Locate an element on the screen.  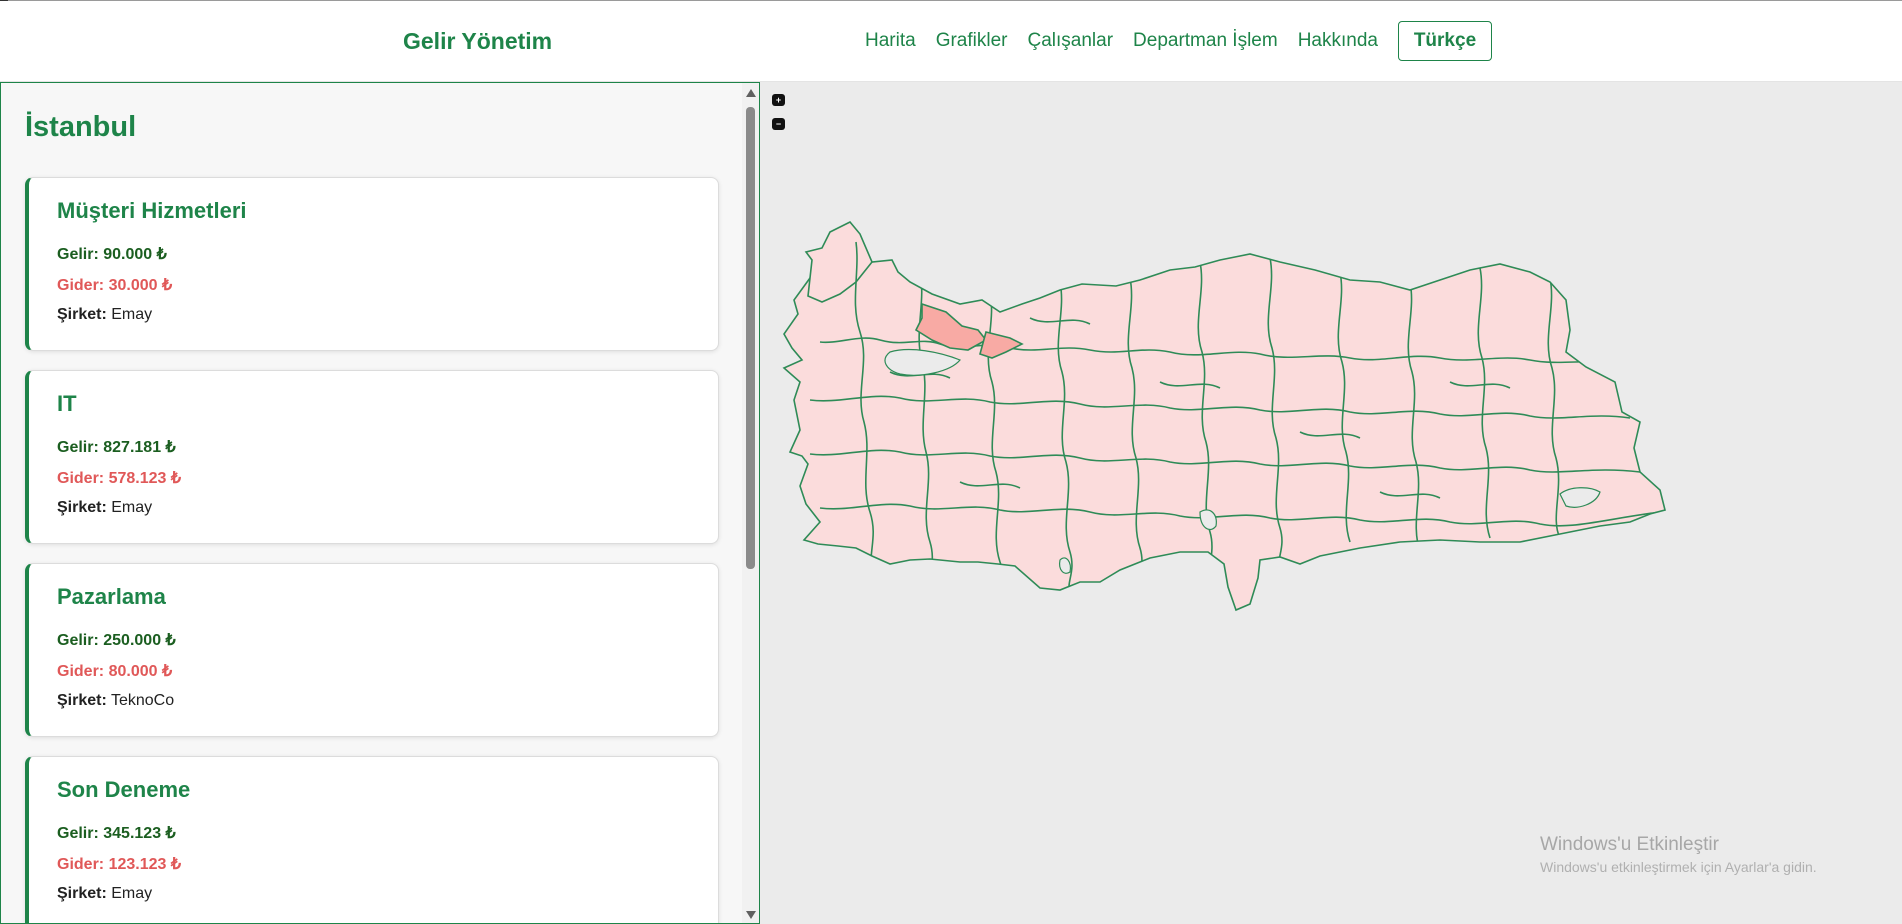
expense-row: Gider: 30.000 ₺ is located at coordinates (115, 285).